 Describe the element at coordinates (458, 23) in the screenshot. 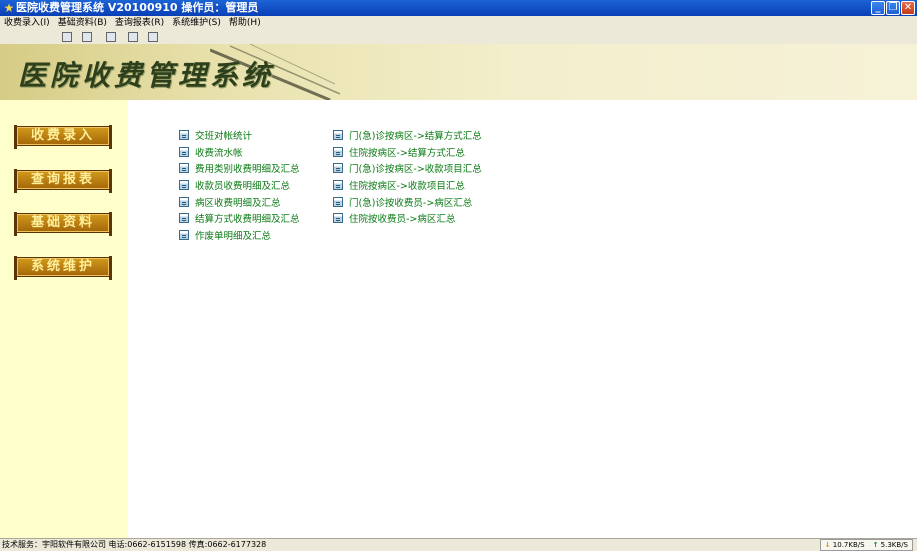

I see `menu-bar: 收费录入(I) 基础资料(B) 查询报表(R) 系统维护(S) 帮助(H)` at that location.